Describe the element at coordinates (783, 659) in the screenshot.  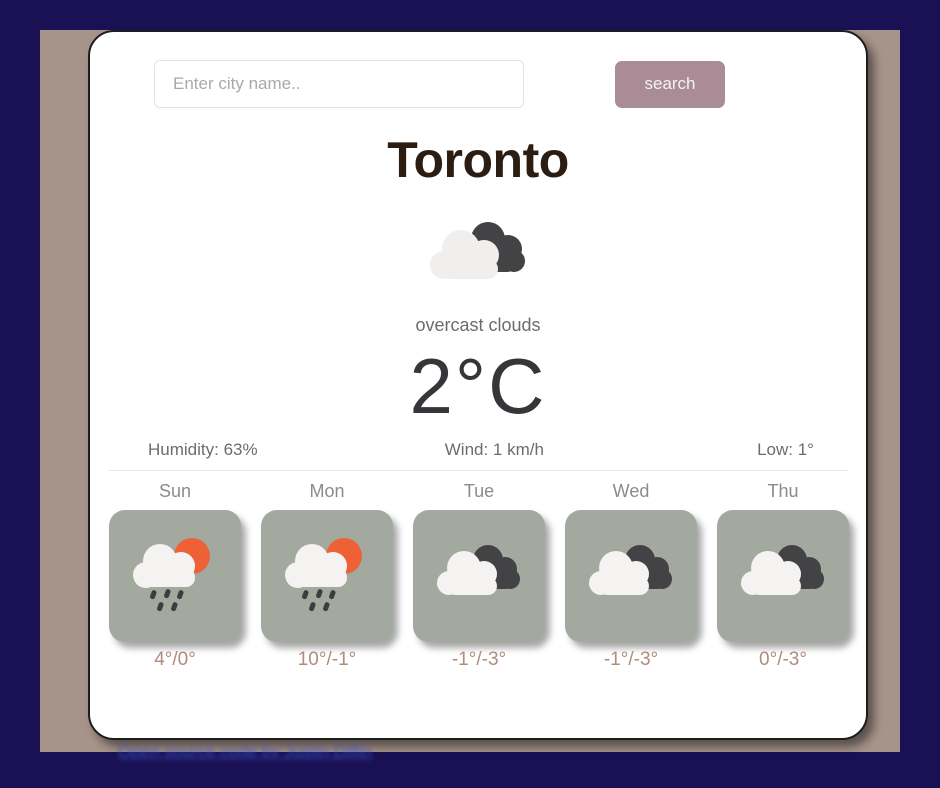
I see `forecast-temp-range: 0°/-3°` at that location.